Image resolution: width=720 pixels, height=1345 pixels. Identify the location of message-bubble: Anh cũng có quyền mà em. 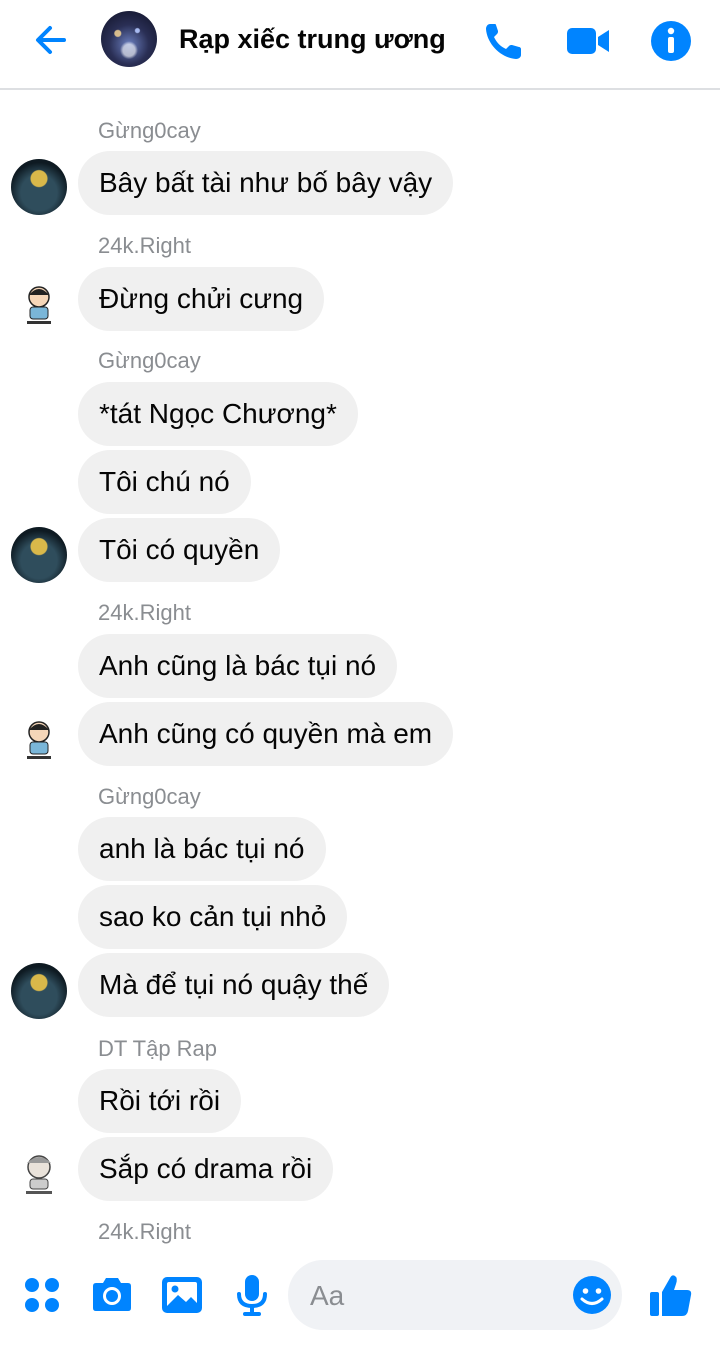
(266, 734).